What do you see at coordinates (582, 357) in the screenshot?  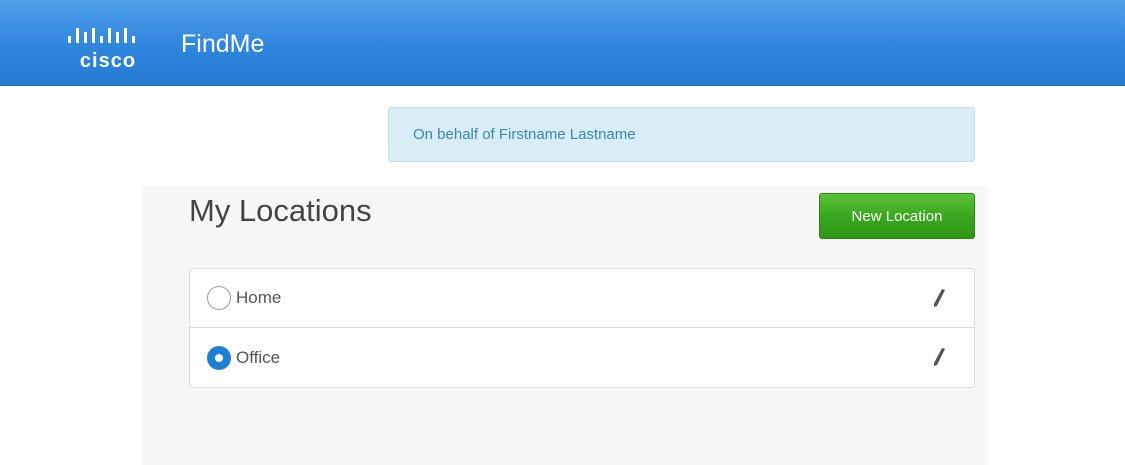 I see `location-item-office: Office` at bounding box center [582, 357].